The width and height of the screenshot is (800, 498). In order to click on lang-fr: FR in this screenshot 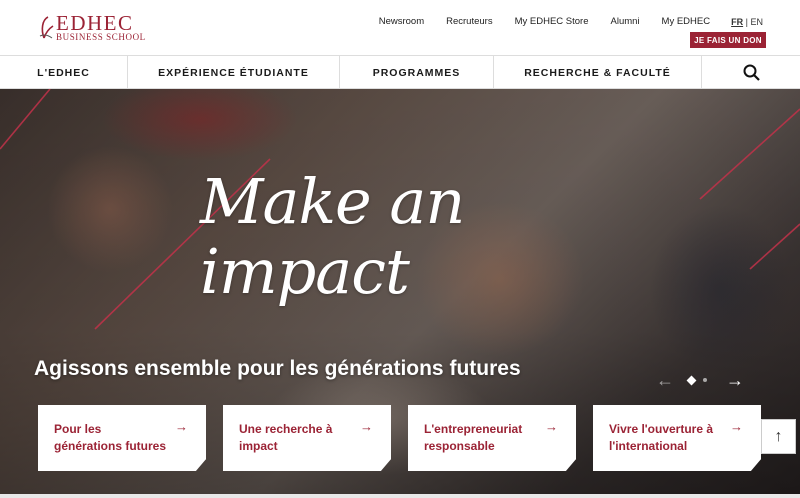, I will do `click(737, 22)`.